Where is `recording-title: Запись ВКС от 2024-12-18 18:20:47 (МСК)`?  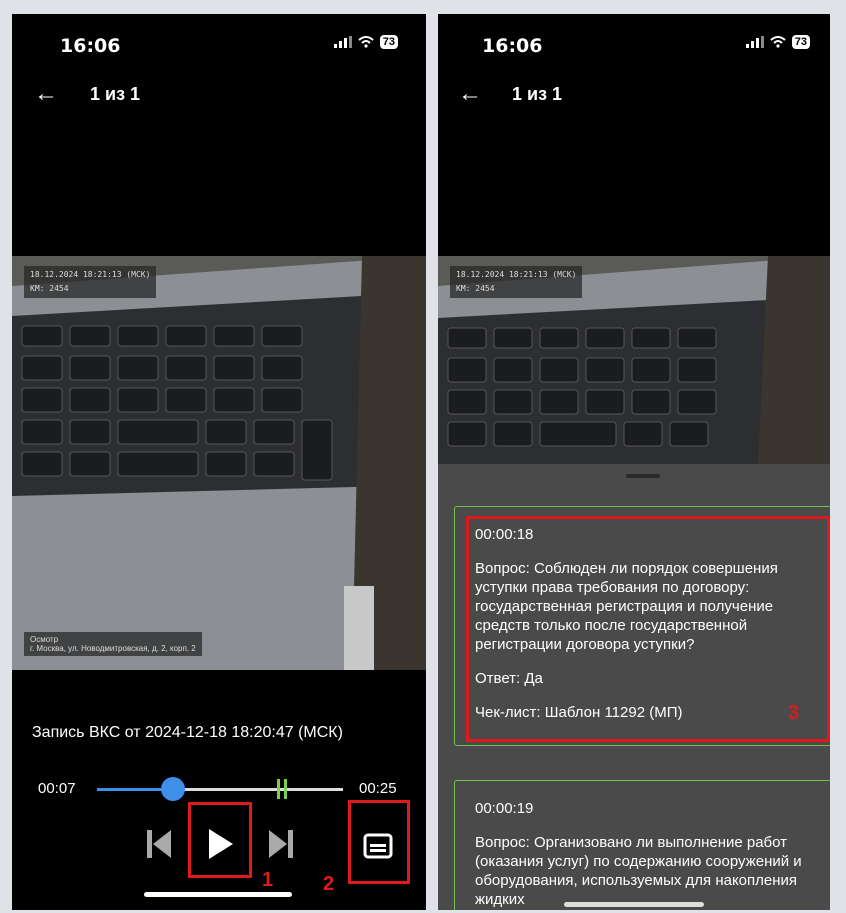 recording-title: Запись ВКС от 2024-12-18 18:20:47 (МСК) is located at coordinates (187, 732).